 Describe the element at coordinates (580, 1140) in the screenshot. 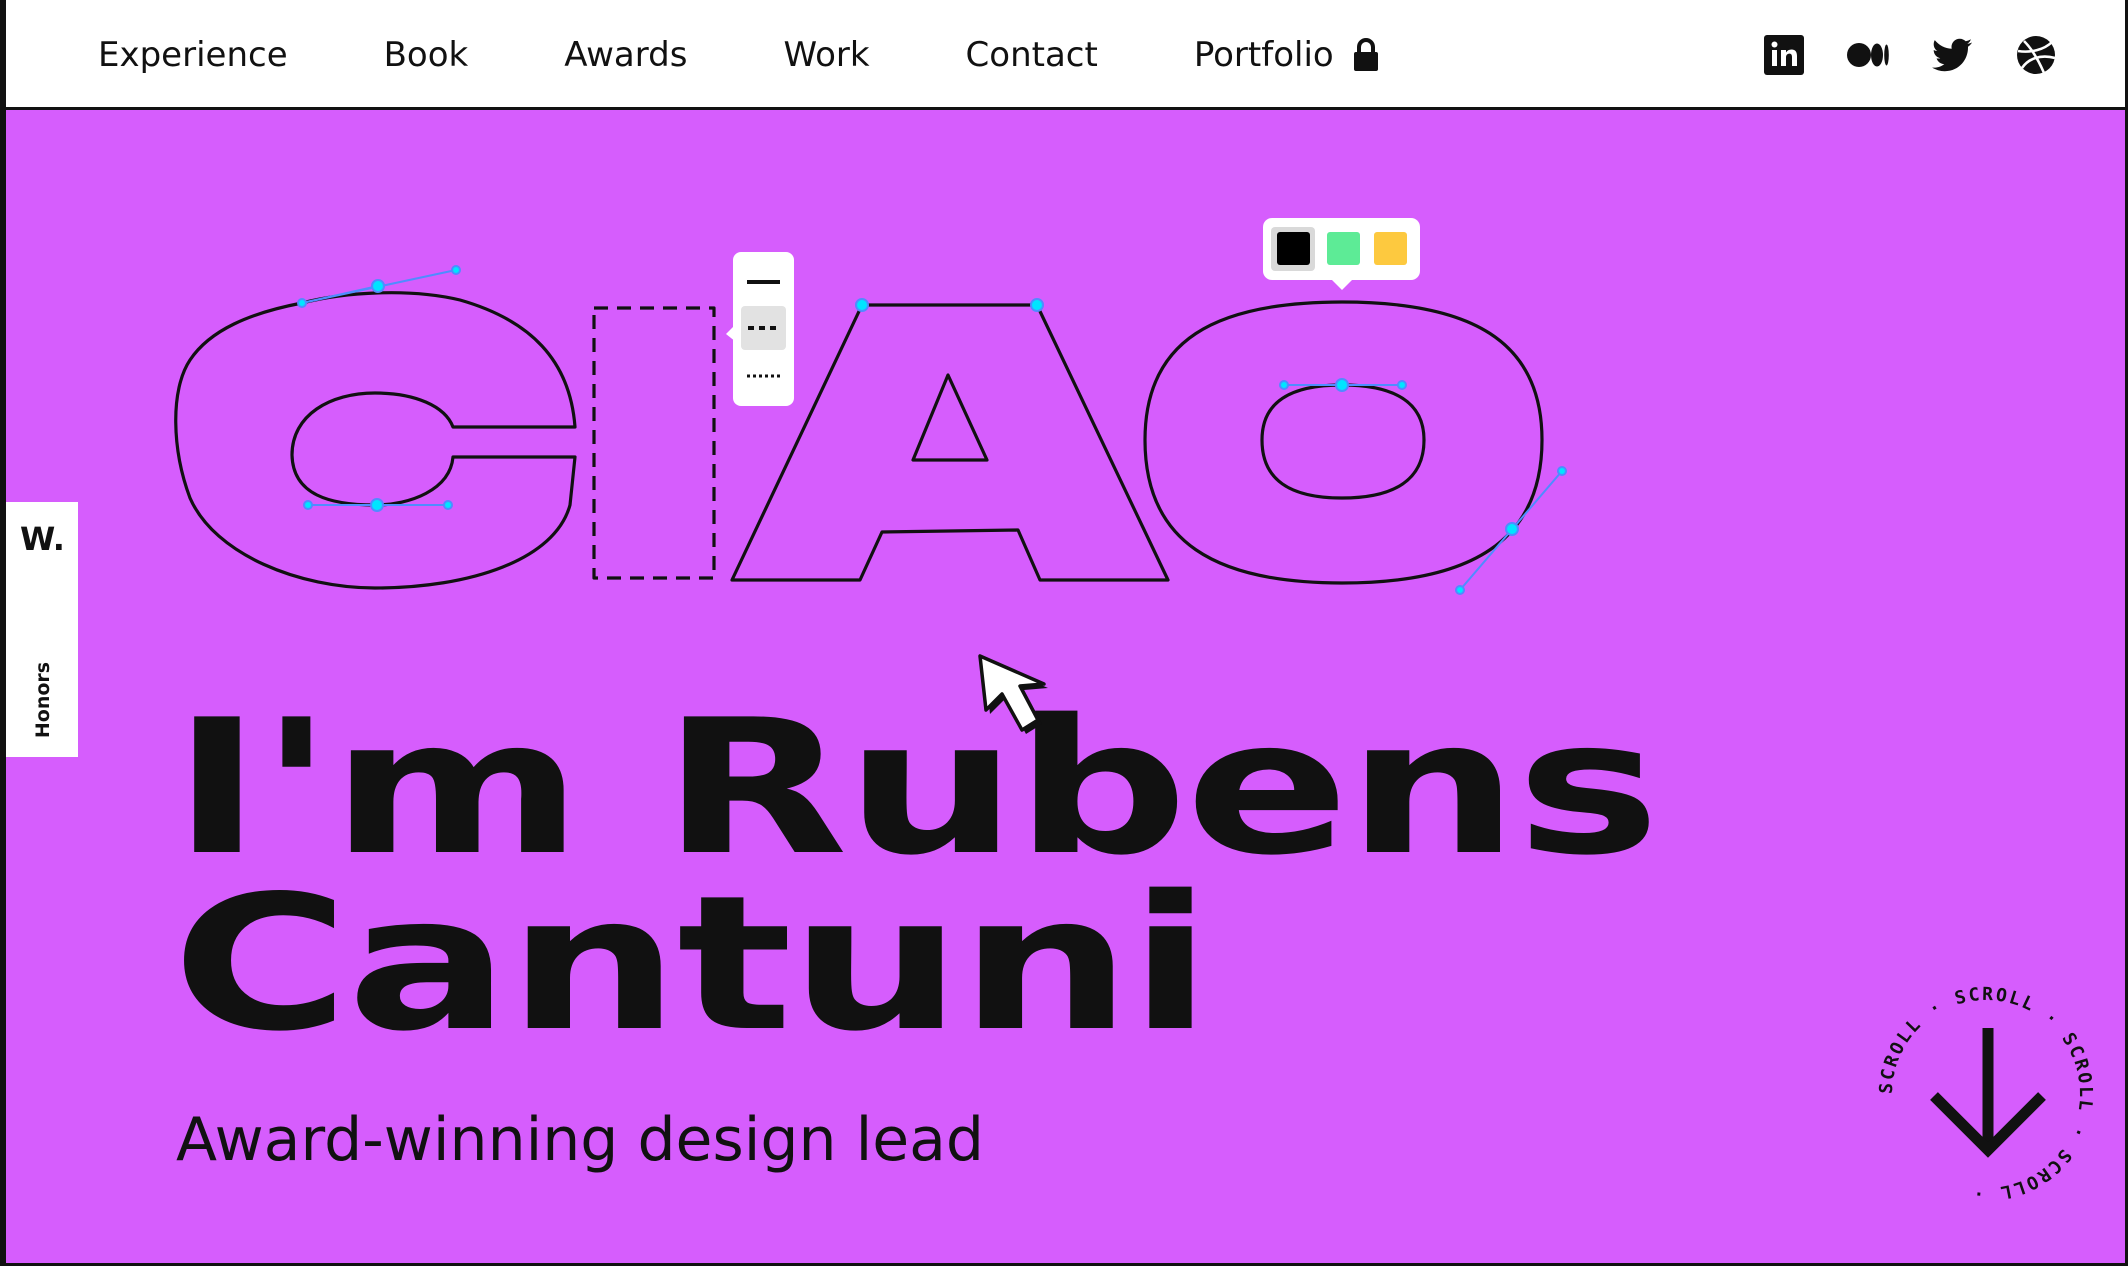

I see `hero-tagline: Award-winning design lead` at that location.